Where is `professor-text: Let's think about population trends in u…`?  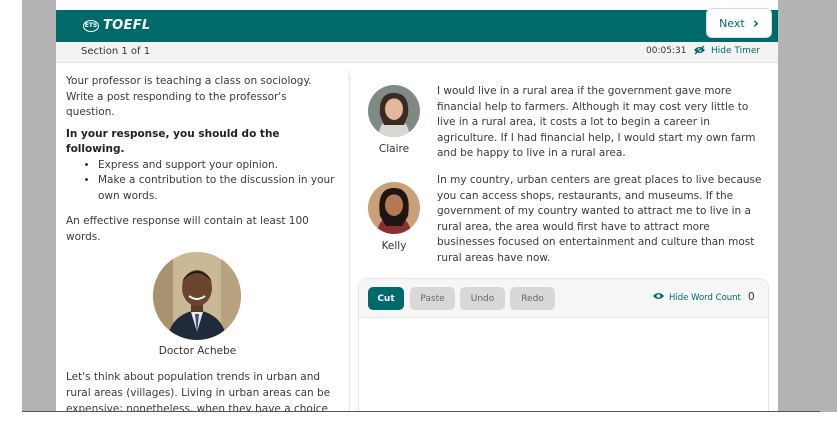 professor-text: Let's think about population trends in u… is located at coordinates (198, 391).